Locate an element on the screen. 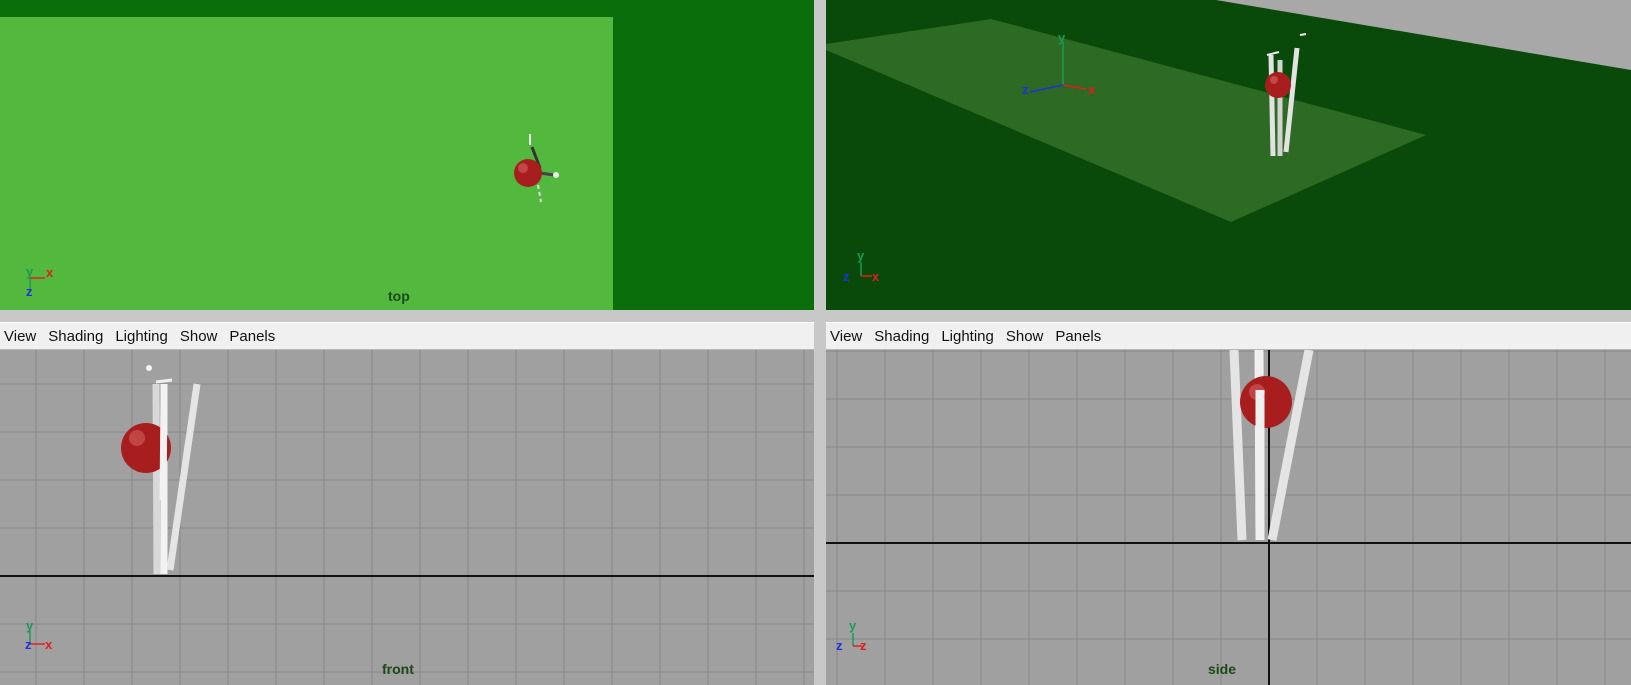 The height and width of the screenshot is (685, 1631). camera-label-side: side is located at coordinates (1222, 669).